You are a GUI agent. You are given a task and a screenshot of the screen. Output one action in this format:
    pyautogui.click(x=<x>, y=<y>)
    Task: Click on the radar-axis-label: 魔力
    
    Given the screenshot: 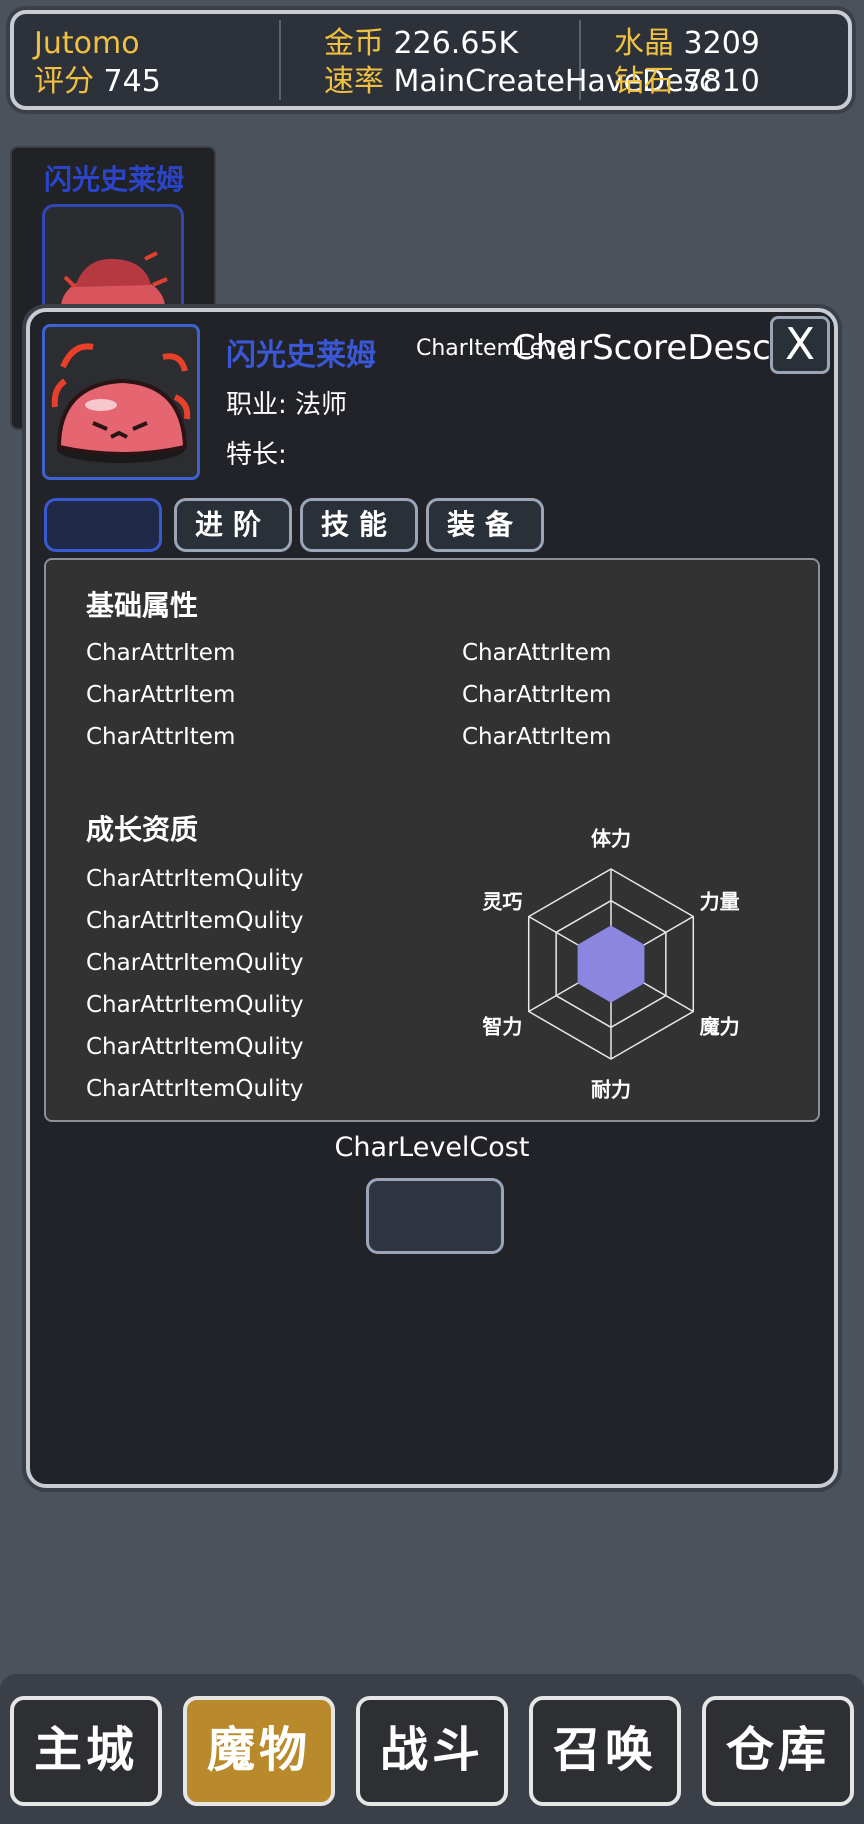 What is the action you would take?
    pyautogui.click(x=720, y=1027)
    